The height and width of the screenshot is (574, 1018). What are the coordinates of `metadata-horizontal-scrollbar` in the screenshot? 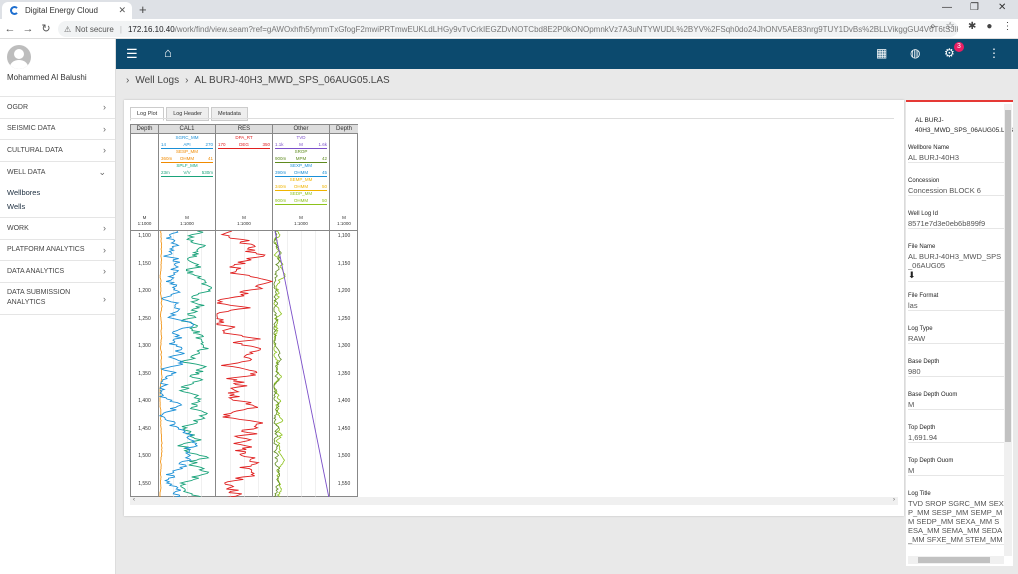 It's located at (956, 560).